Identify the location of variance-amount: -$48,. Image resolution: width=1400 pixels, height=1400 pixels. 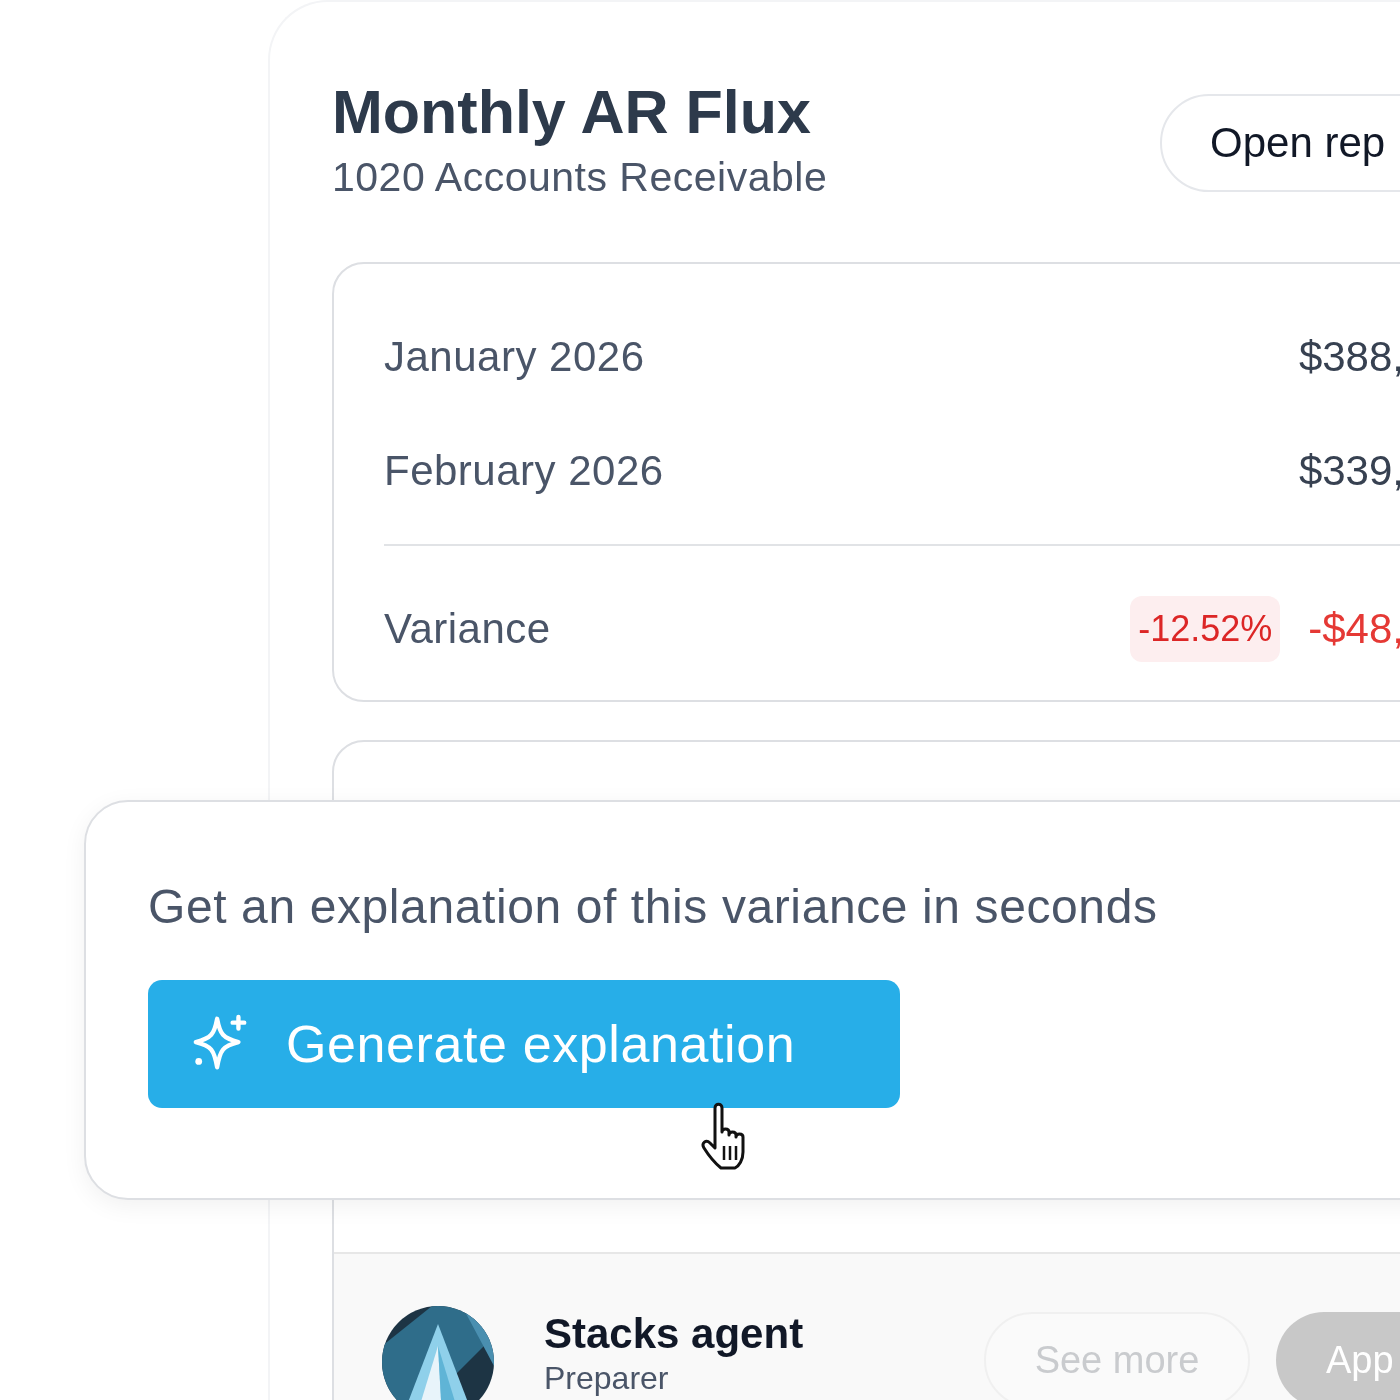
(1354, 629).